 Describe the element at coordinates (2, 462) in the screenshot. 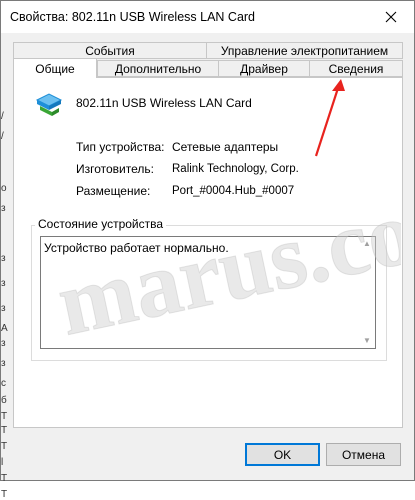

I see `strip-char: l` at that location.